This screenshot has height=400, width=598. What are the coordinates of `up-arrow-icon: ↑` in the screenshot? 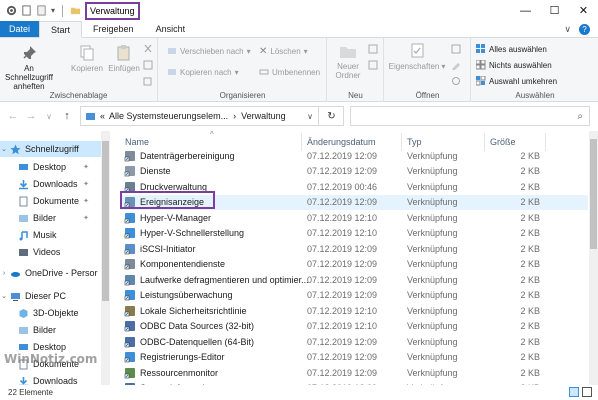 It's located at (67, 116).